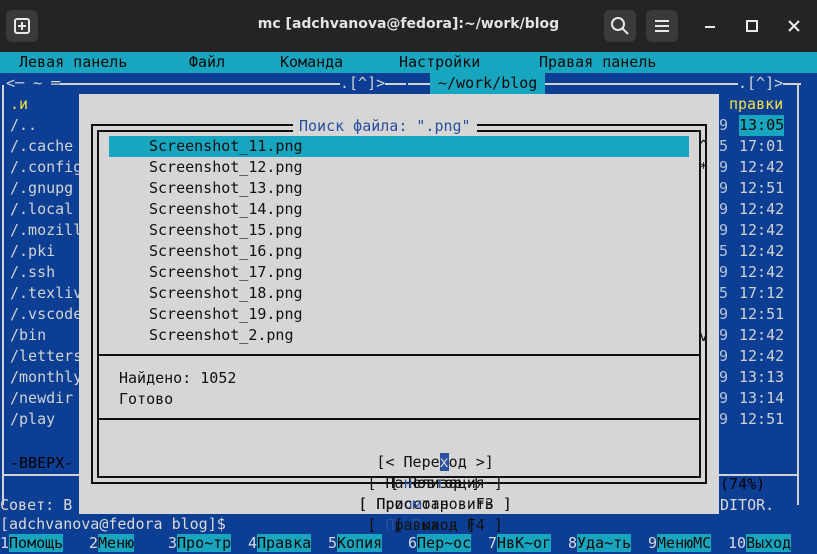 This screenshot has height=554, width=817. I want to click on left-panel-history: <─ ~ ═, so click(33, 83).